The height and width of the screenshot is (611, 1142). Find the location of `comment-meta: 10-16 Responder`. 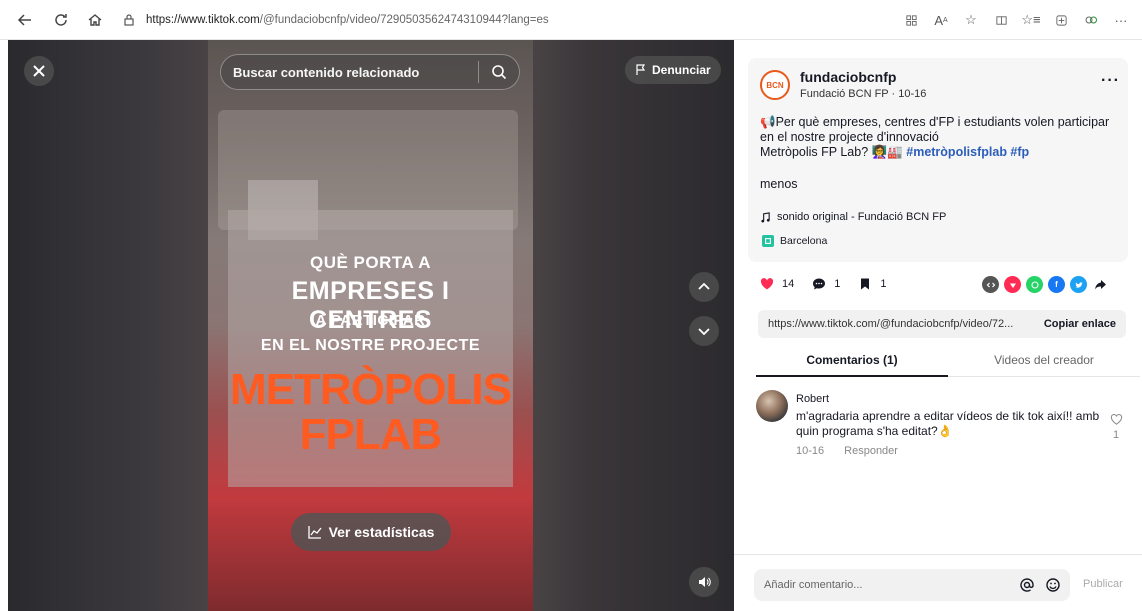

comment-meta: 10-16 Responder is located at coordinates (847, 451).